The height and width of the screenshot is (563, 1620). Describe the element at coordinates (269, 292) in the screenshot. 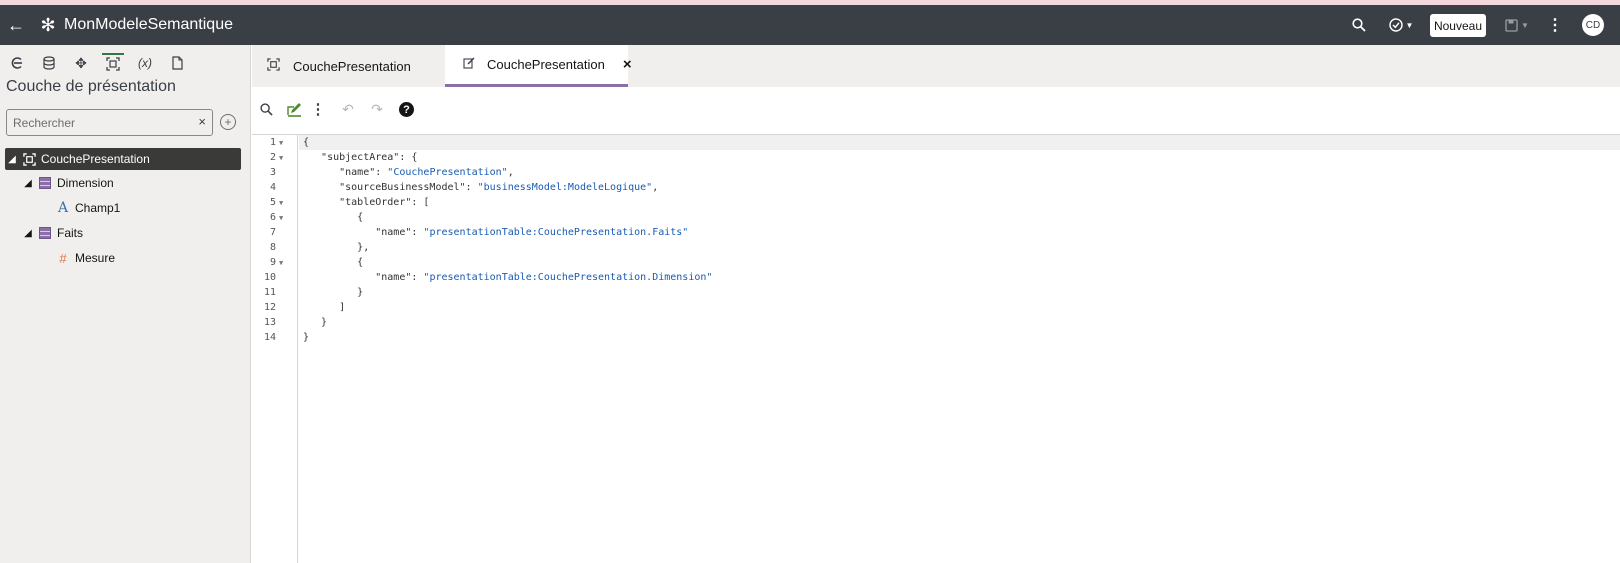

I see `line-number: 11` at that location.